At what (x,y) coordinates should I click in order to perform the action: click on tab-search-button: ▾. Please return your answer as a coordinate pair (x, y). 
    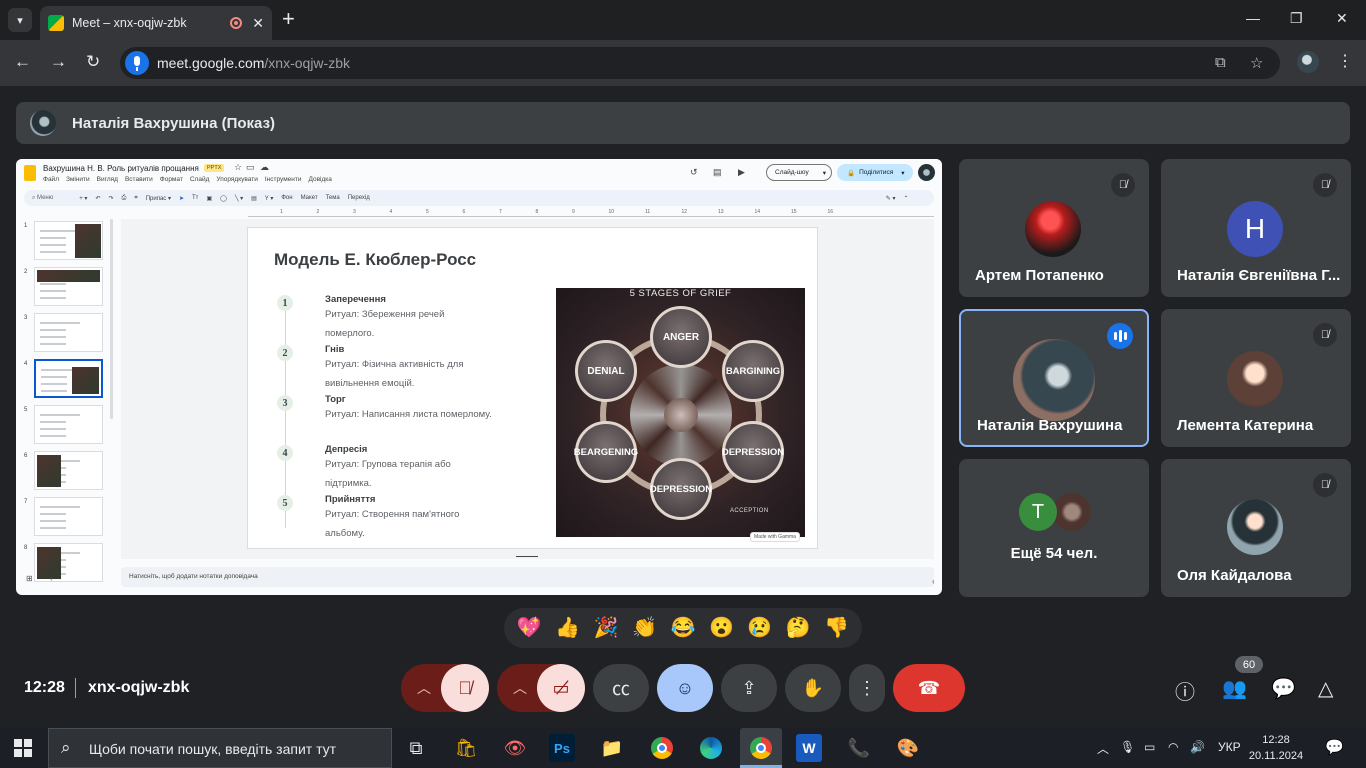
    Looking at the image, I should click on (20, 20).